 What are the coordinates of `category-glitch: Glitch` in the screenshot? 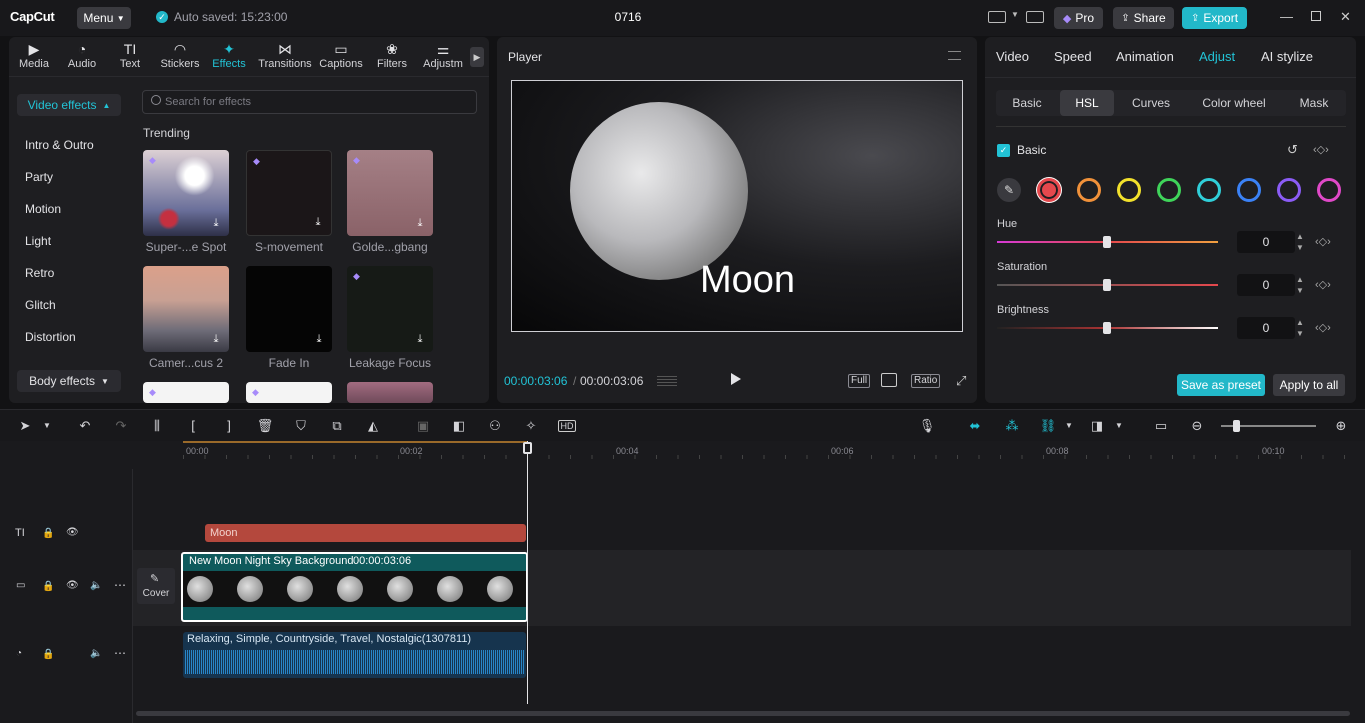 It's located at (40, 305).